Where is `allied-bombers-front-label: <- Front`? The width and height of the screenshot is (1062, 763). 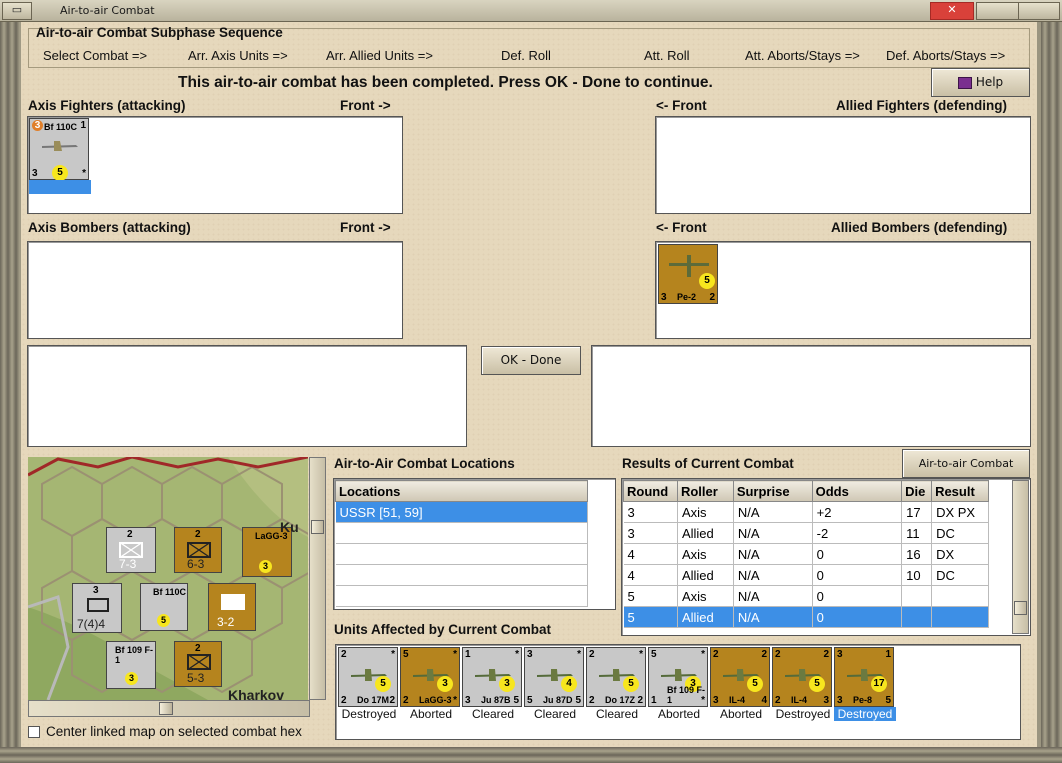 allied-bombers-front-label: <- Front is located at coordinates (681, 227).